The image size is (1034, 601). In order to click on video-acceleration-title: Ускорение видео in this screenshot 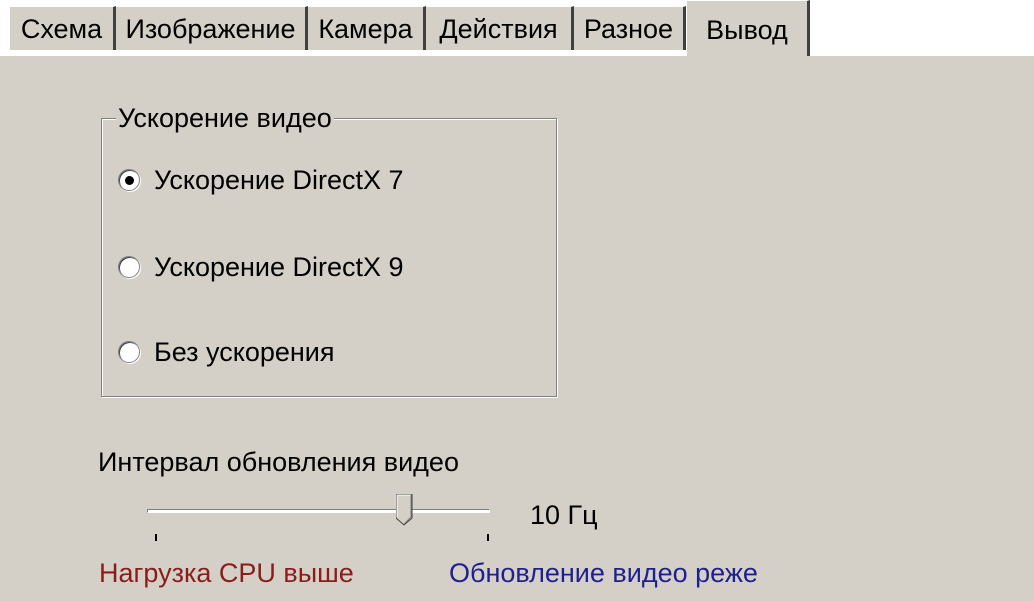, I will do `click(225, 118)`.